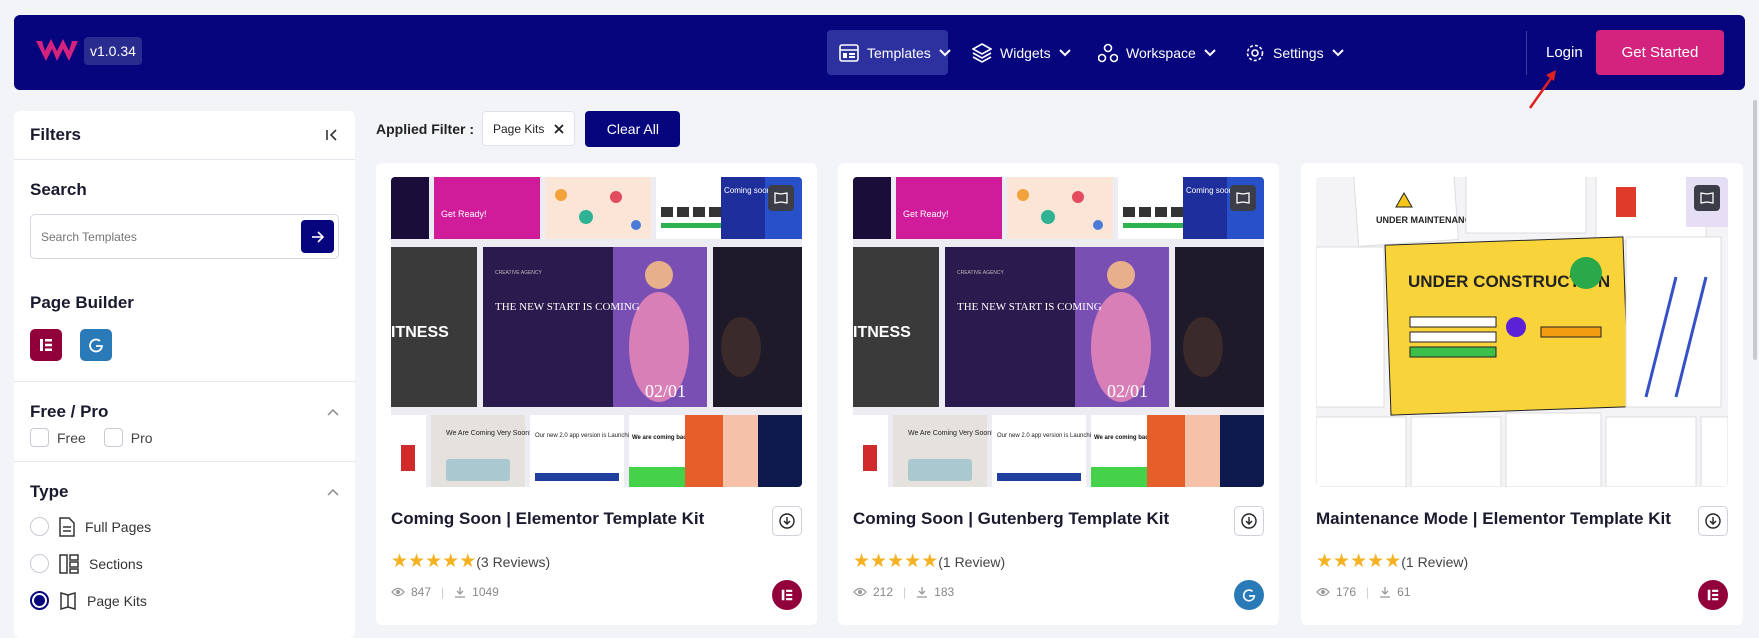  What do you see at coordinates (1255, 52) in the screenshot?
I see `gear-icon` at bounding box center [1255, 52].